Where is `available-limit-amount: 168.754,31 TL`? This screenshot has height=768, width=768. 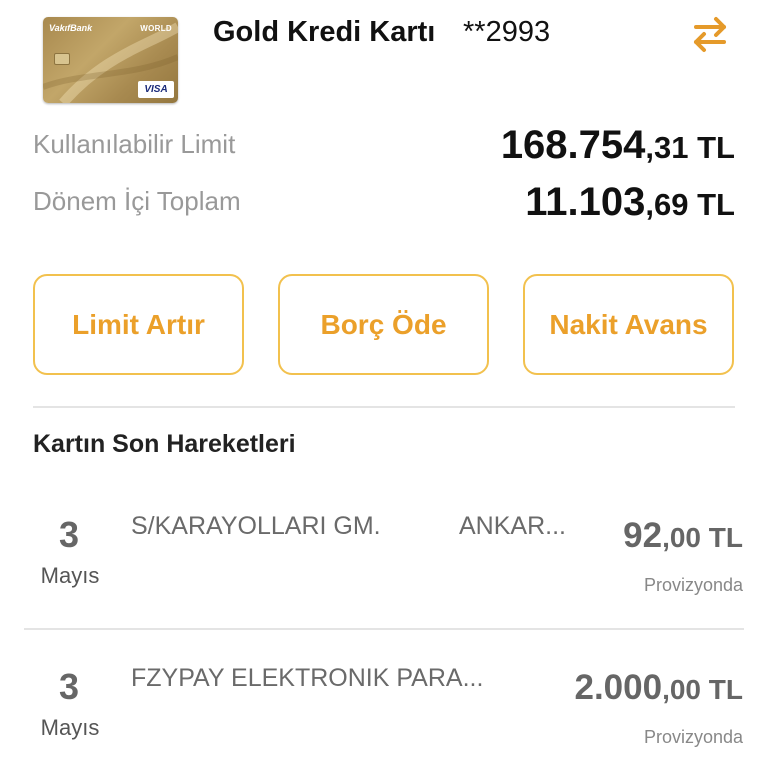 available-limit-amount: 168.754,31 TL is located at coordinates (618, 145).